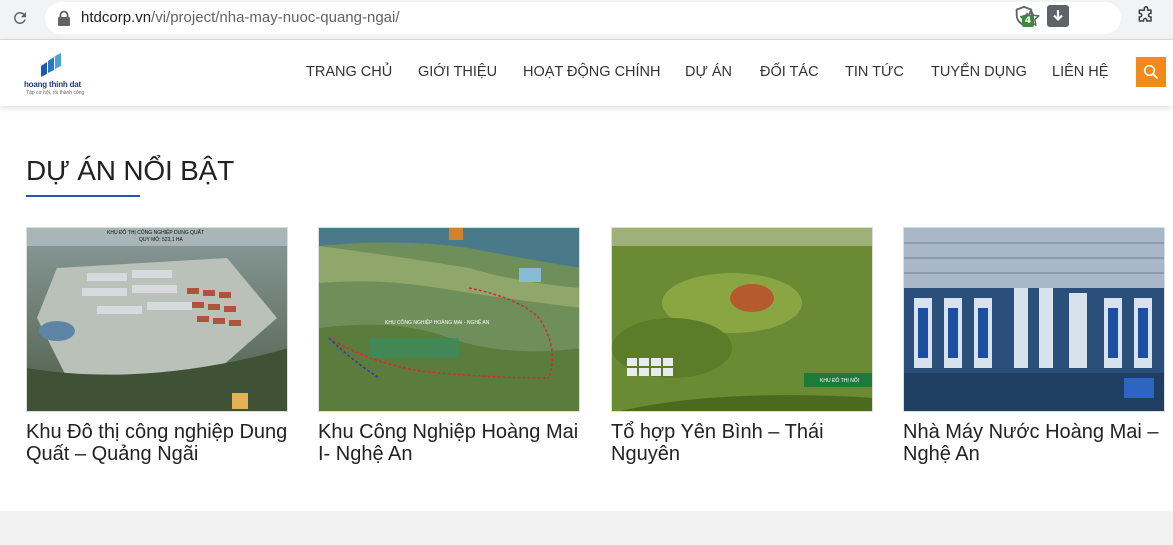 The height and width of the screenshot is (545, 1173). I want to click on project-title: Khu Công Nghiệp Hoàng Mai I- Nghệ An, so click(453, 443).